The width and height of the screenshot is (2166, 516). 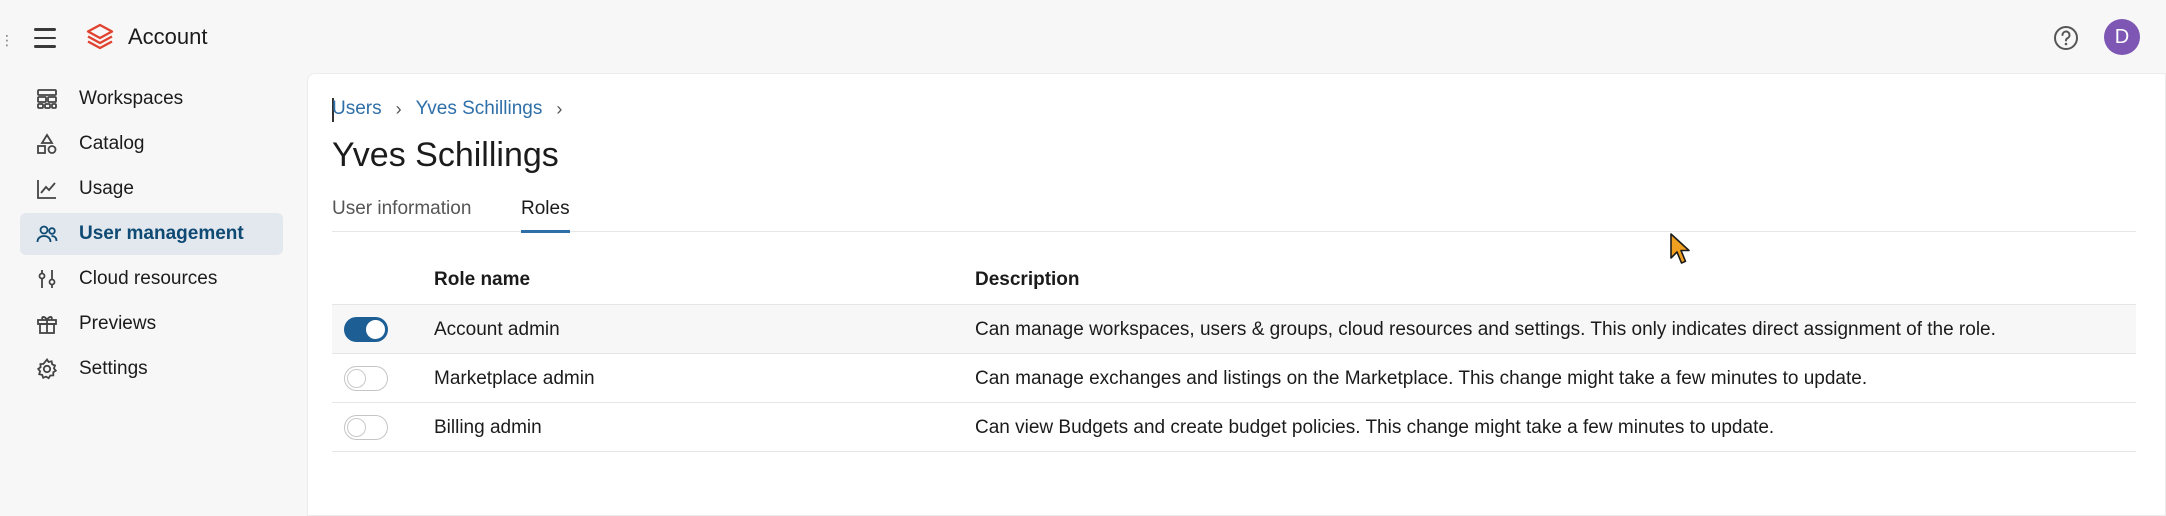 I want to click on sidebar-item-previews: Previews, so click(x=151, y=324).